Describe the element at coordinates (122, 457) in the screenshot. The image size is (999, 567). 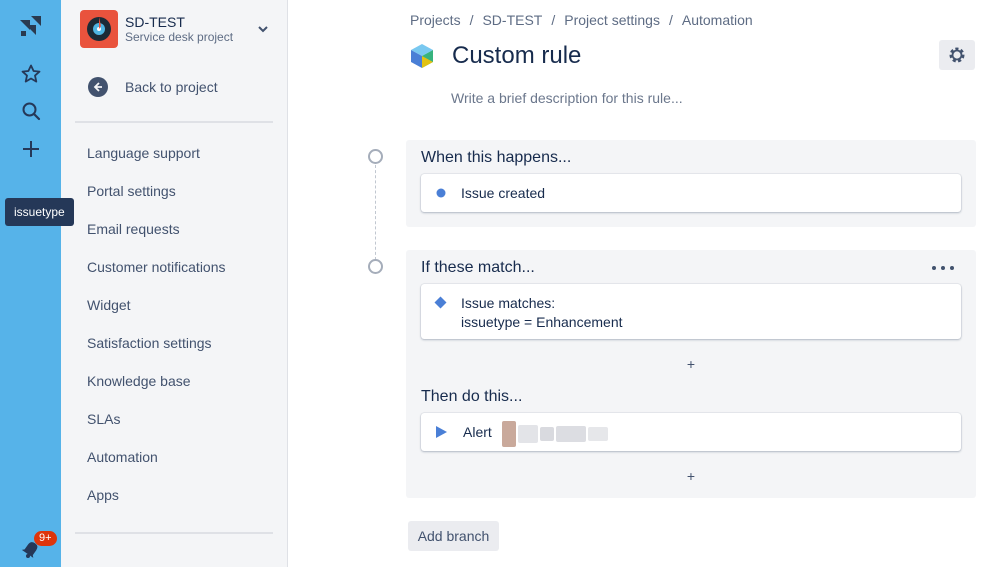
I see `sidebar-item-automation: Automation` at that location.